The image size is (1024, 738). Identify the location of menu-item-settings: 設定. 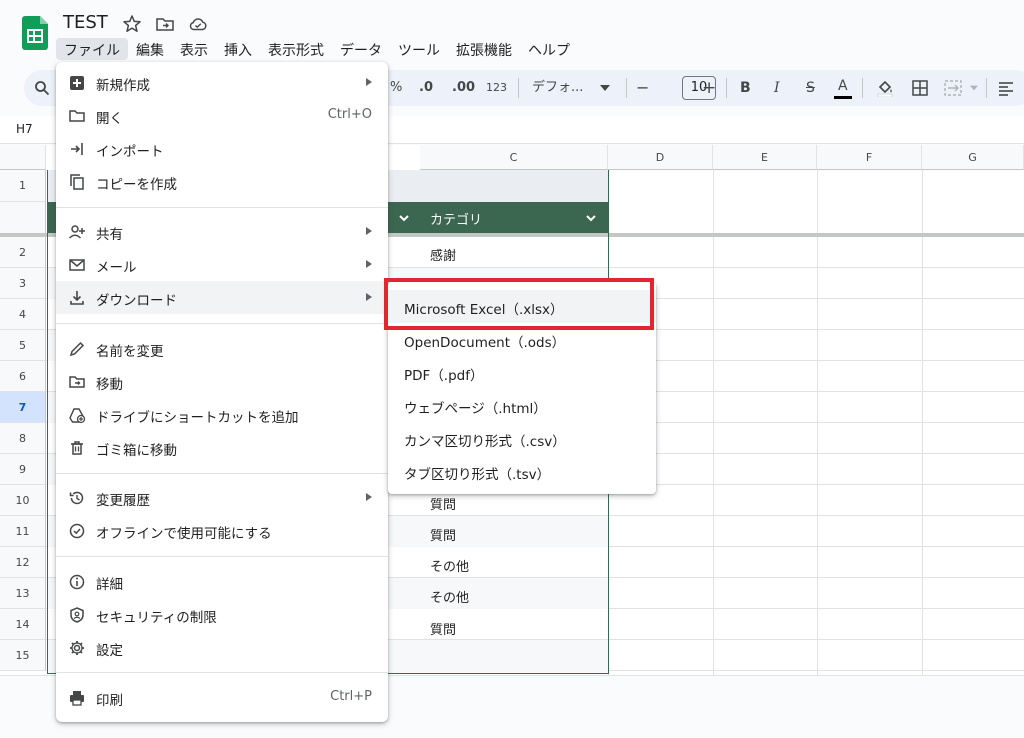
(222, 647).